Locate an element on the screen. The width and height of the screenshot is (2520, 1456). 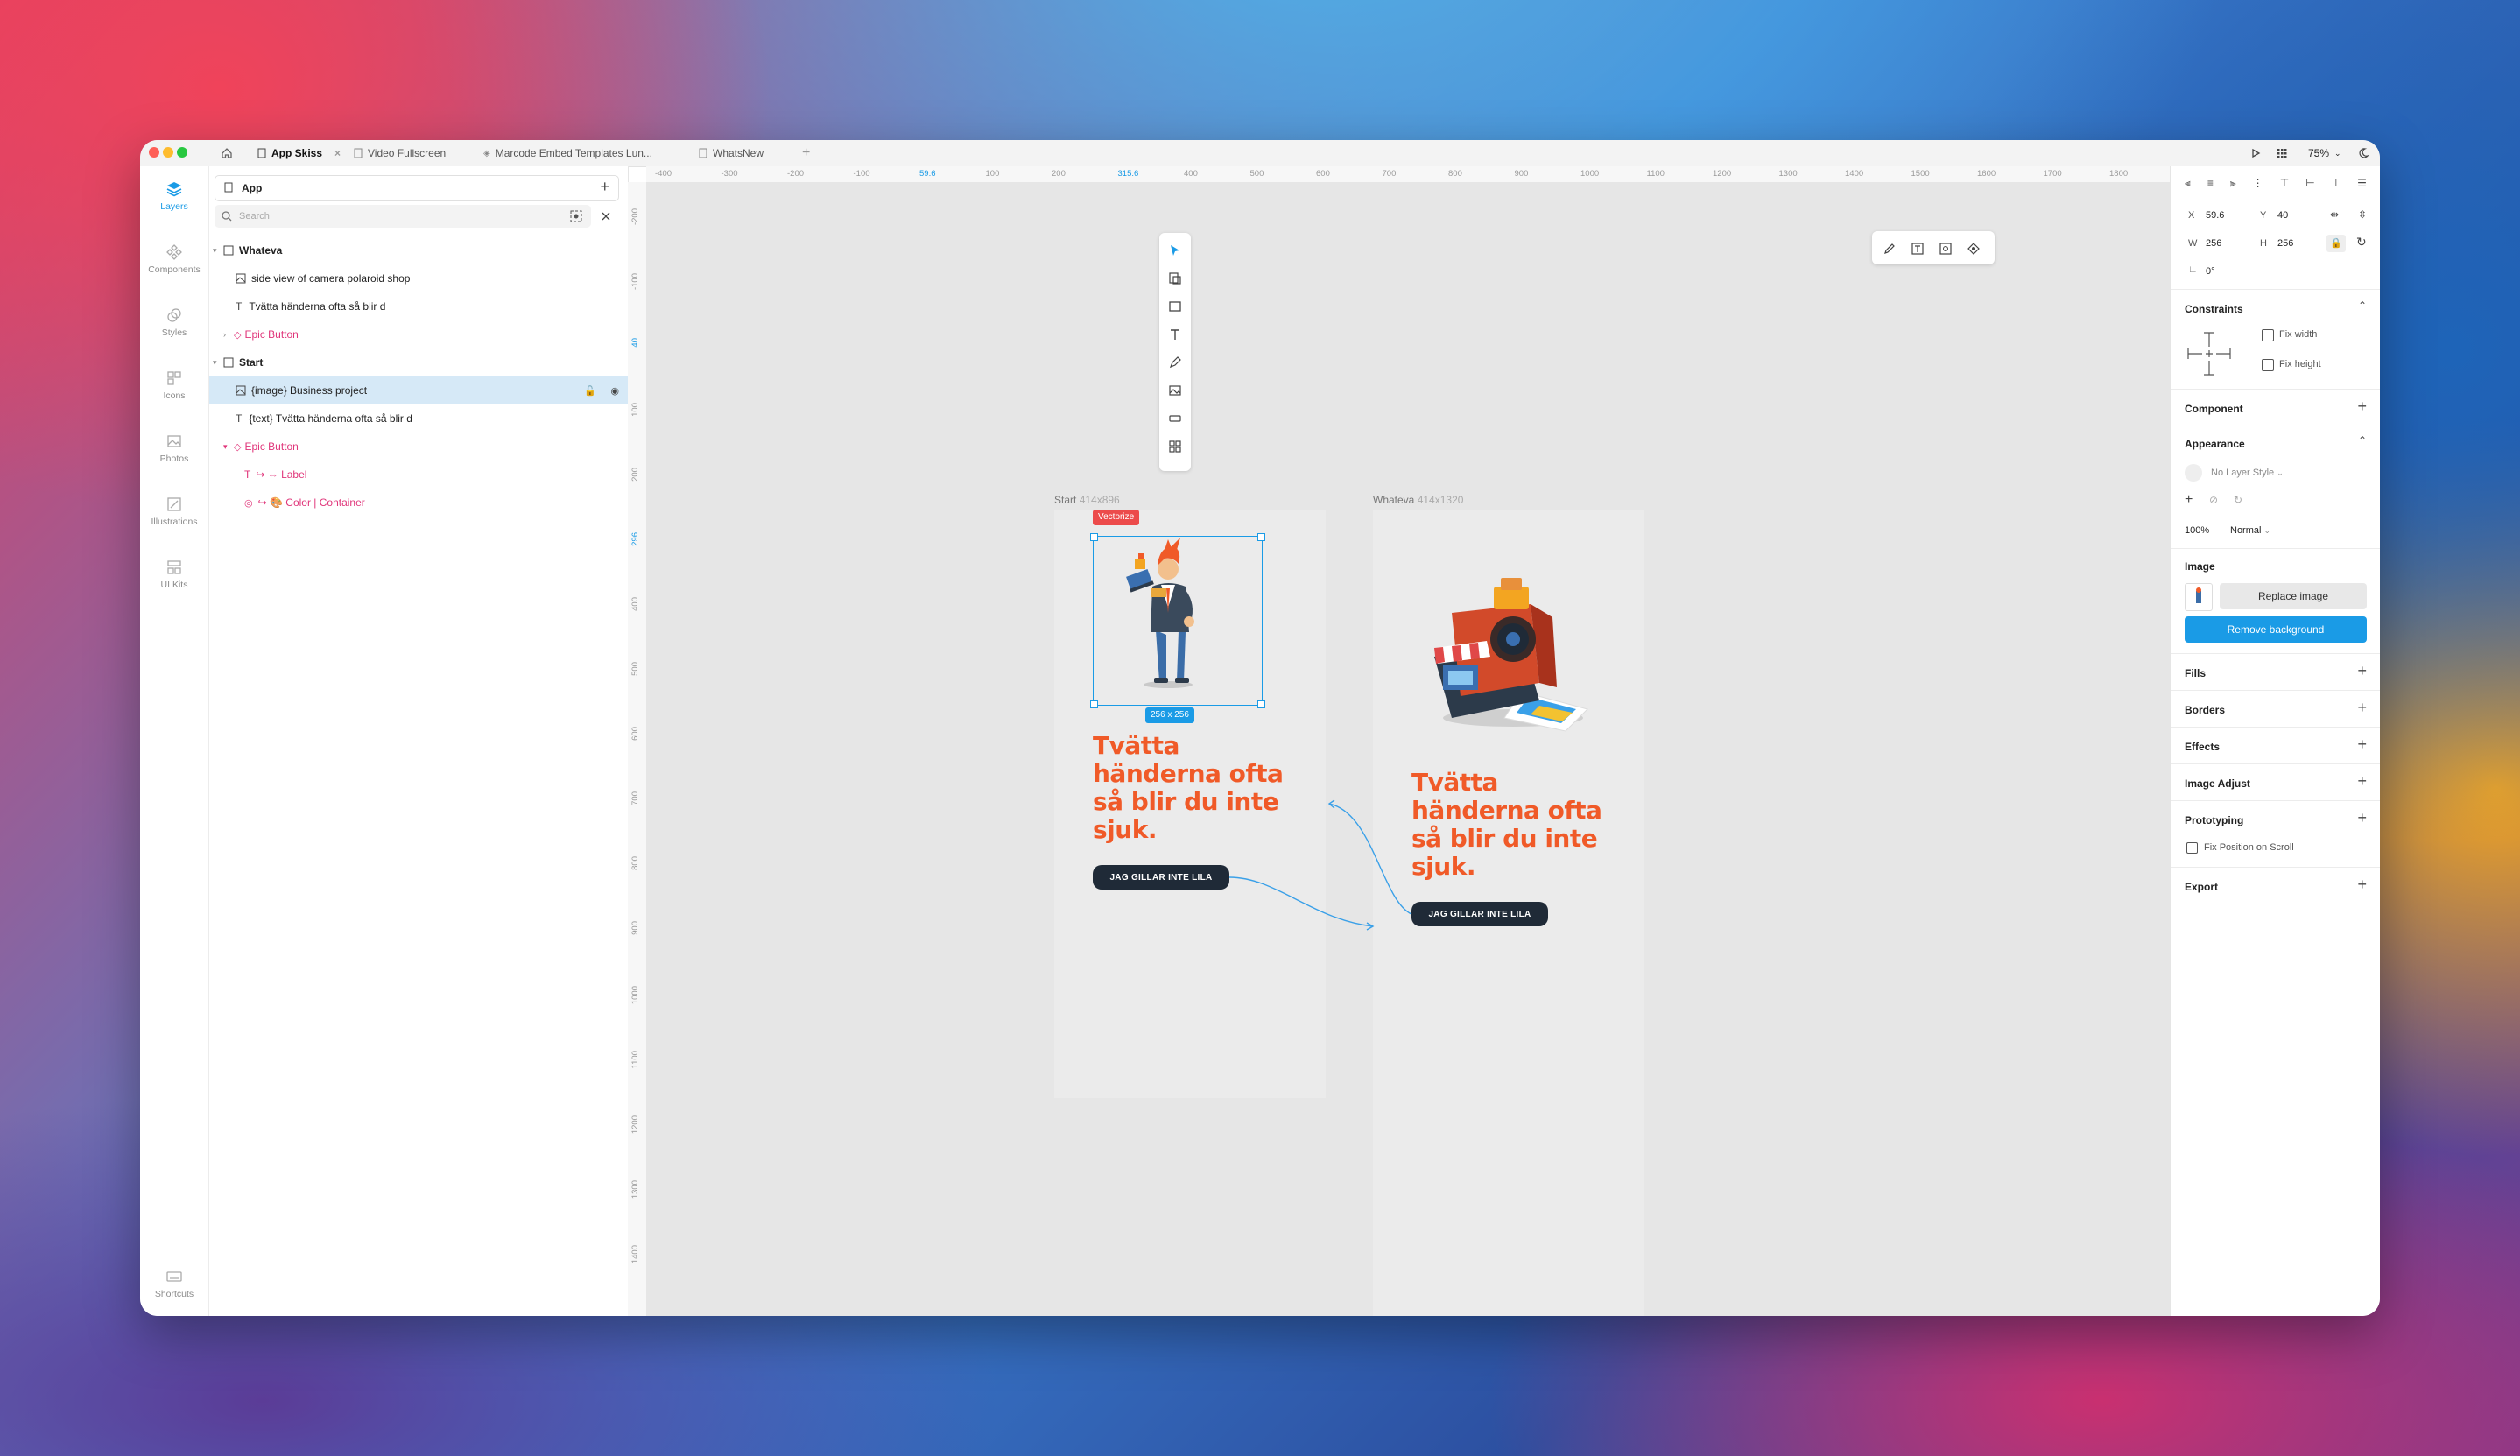
scan-icon is located at coordinates (576, 216).